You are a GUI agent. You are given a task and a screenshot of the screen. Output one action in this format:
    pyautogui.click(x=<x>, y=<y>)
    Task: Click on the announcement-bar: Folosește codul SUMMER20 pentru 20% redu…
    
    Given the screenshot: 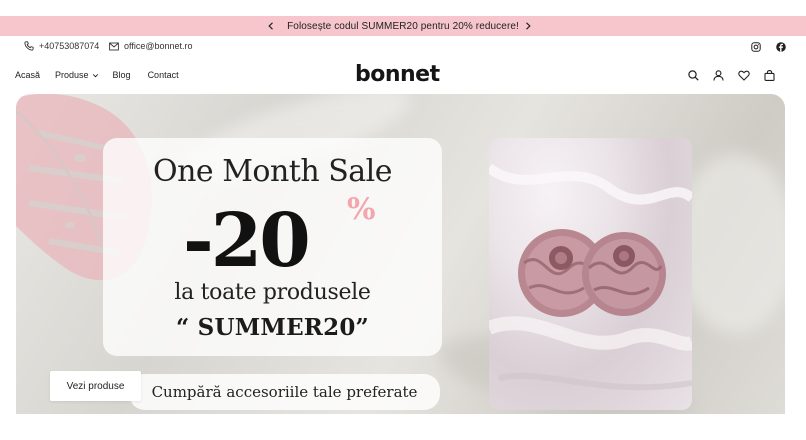 What is the action you would take?
    pyautogui.click(x=403, y=26)
    